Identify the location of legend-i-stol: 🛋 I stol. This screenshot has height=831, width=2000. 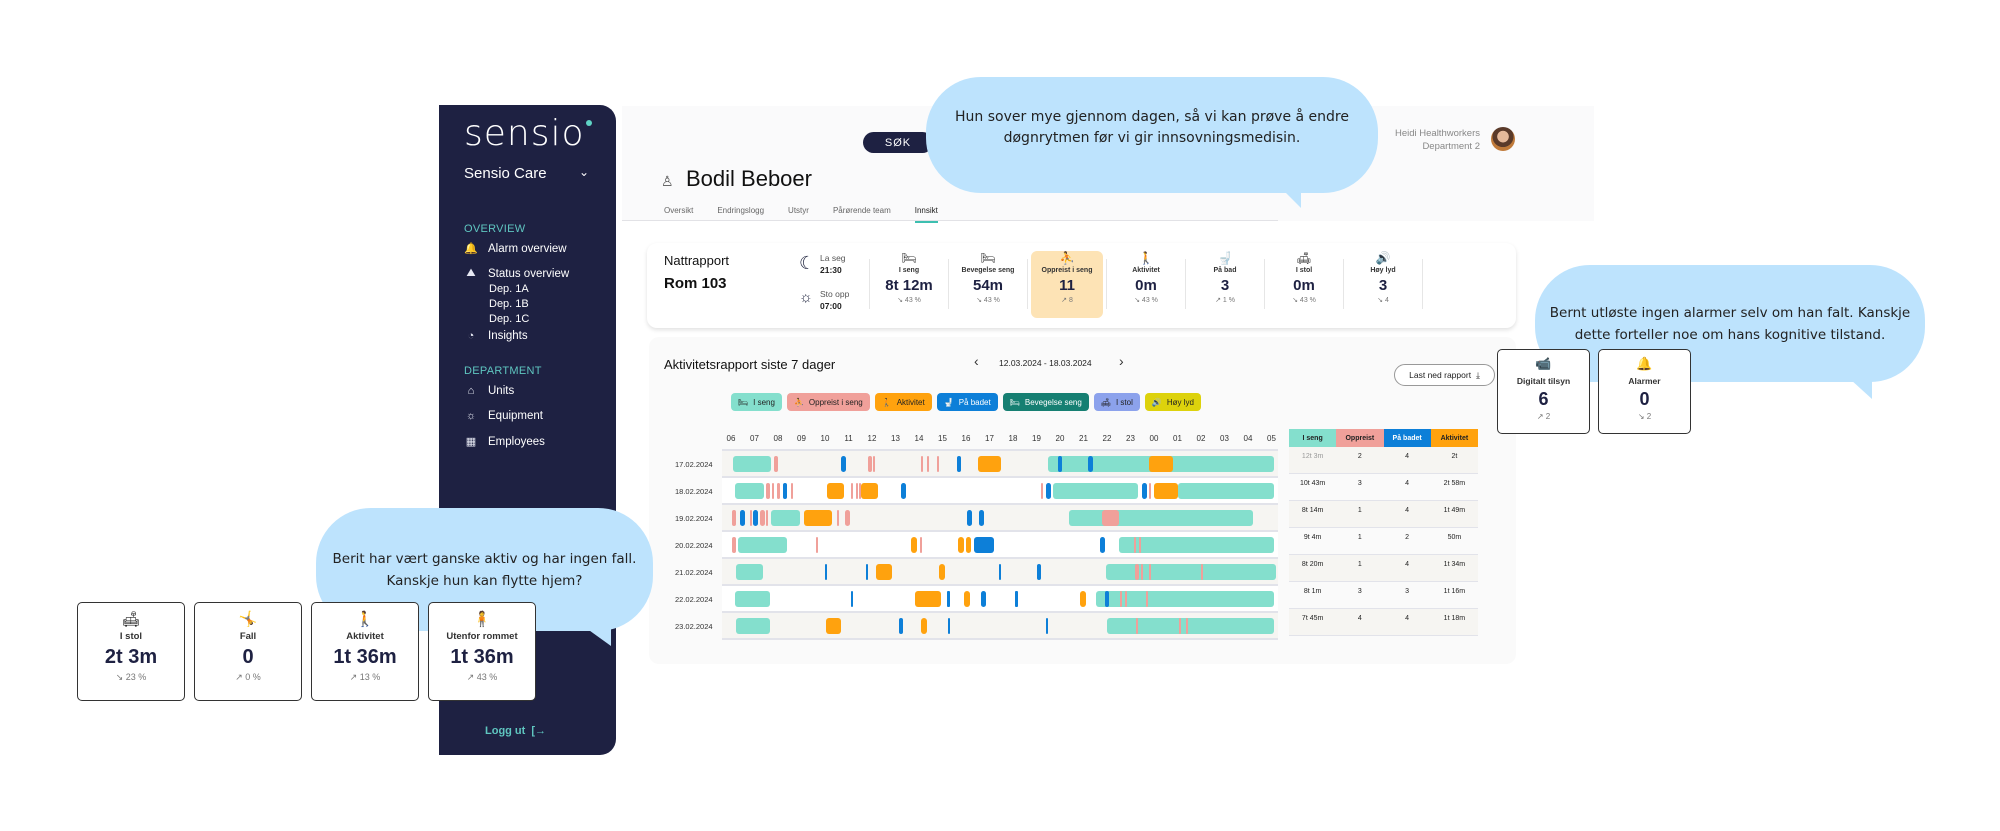
(1116, 402).